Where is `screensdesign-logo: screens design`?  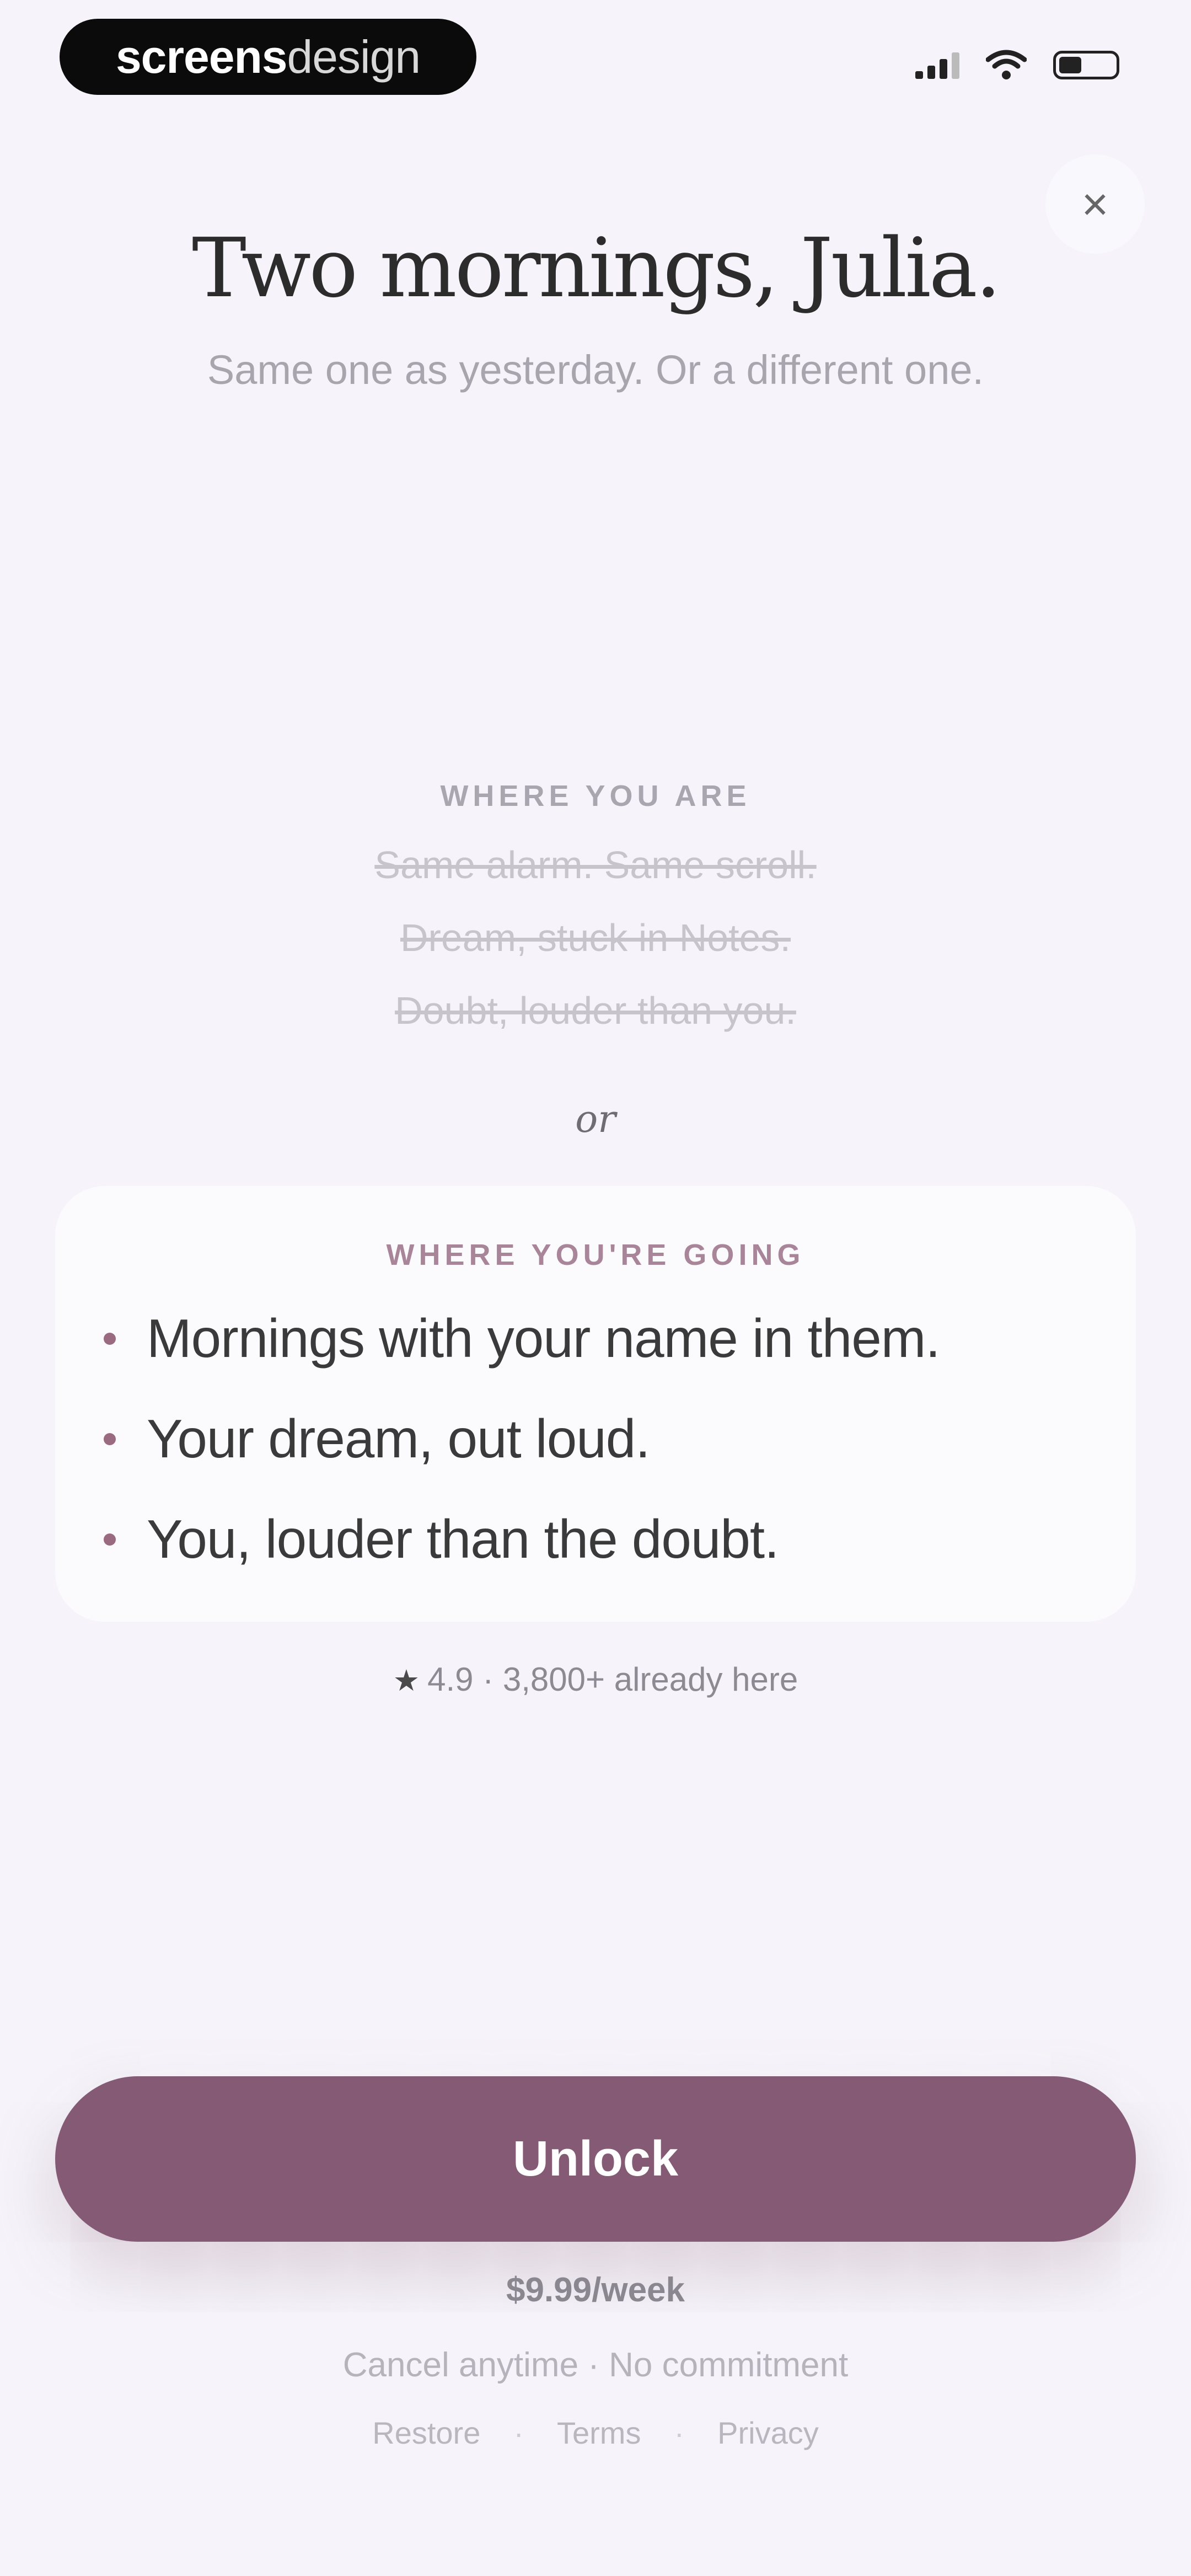
screensdesign-logo: screens design is located at coordinates (268, 57).